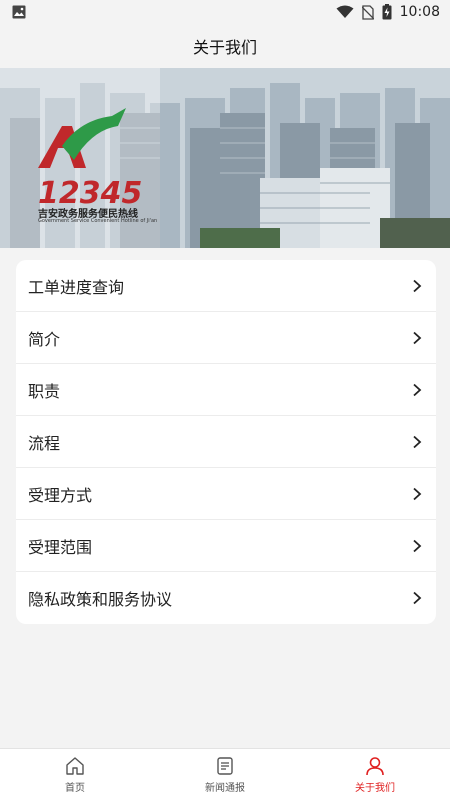 The image size is (450, 800). I want to click on tab-about-us: 关于我们, so click(375, 774).